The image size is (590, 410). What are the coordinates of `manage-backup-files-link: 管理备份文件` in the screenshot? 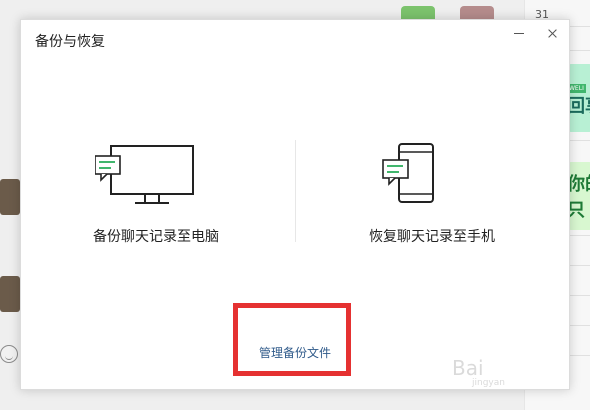 It's located at (295, 352).